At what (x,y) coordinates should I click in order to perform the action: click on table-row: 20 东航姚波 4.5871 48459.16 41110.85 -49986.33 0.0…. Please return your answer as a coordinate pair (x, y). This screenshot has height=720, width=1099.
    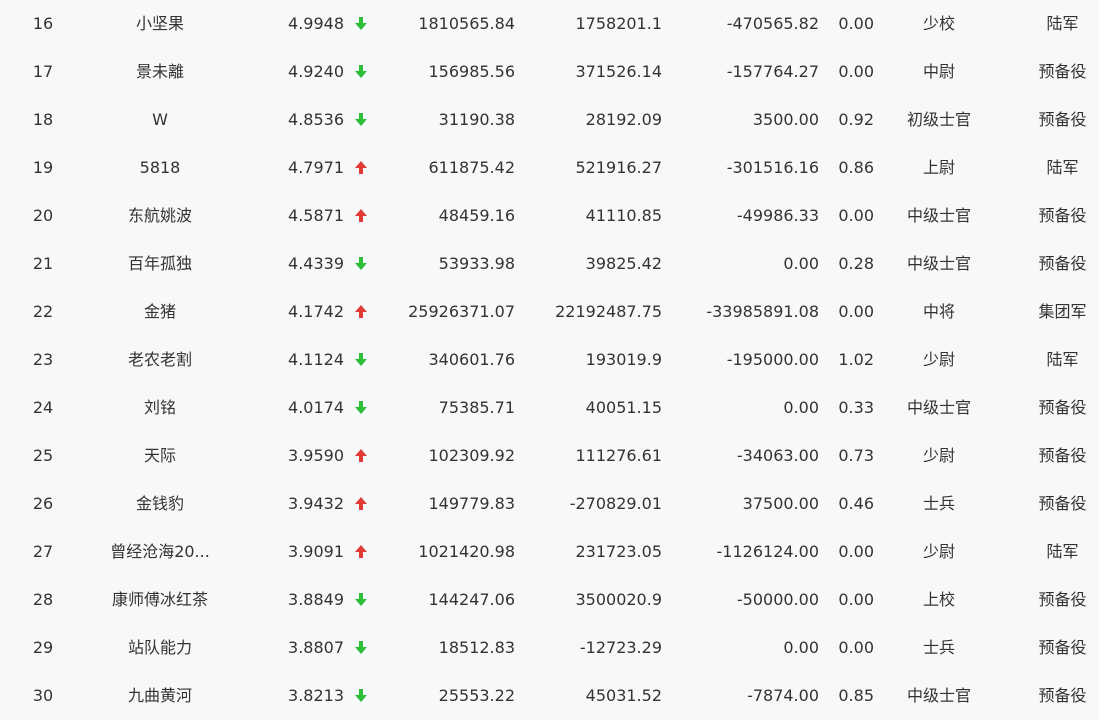
    Looking at the image, I should click on (549, 216).